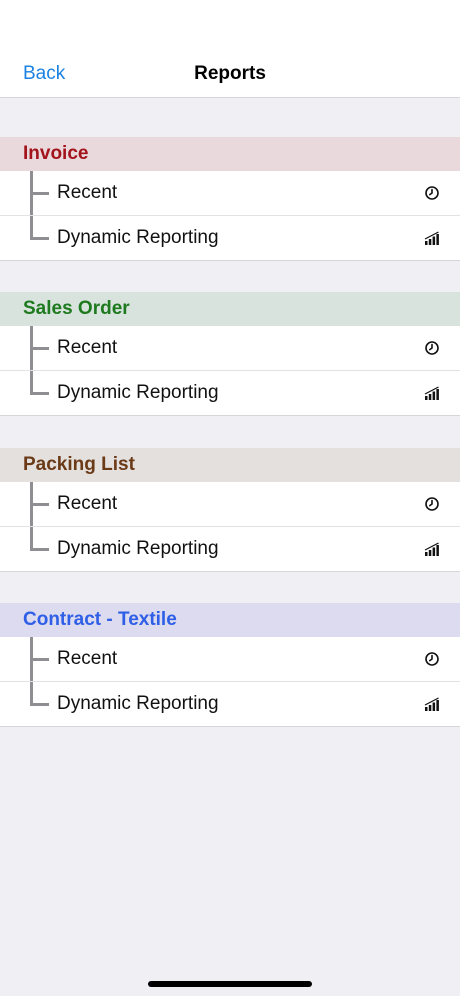  What do you see at coordinates (230, 73) in the screenshot?
I see `page-title: Reports` at bounding box center [230, 73].